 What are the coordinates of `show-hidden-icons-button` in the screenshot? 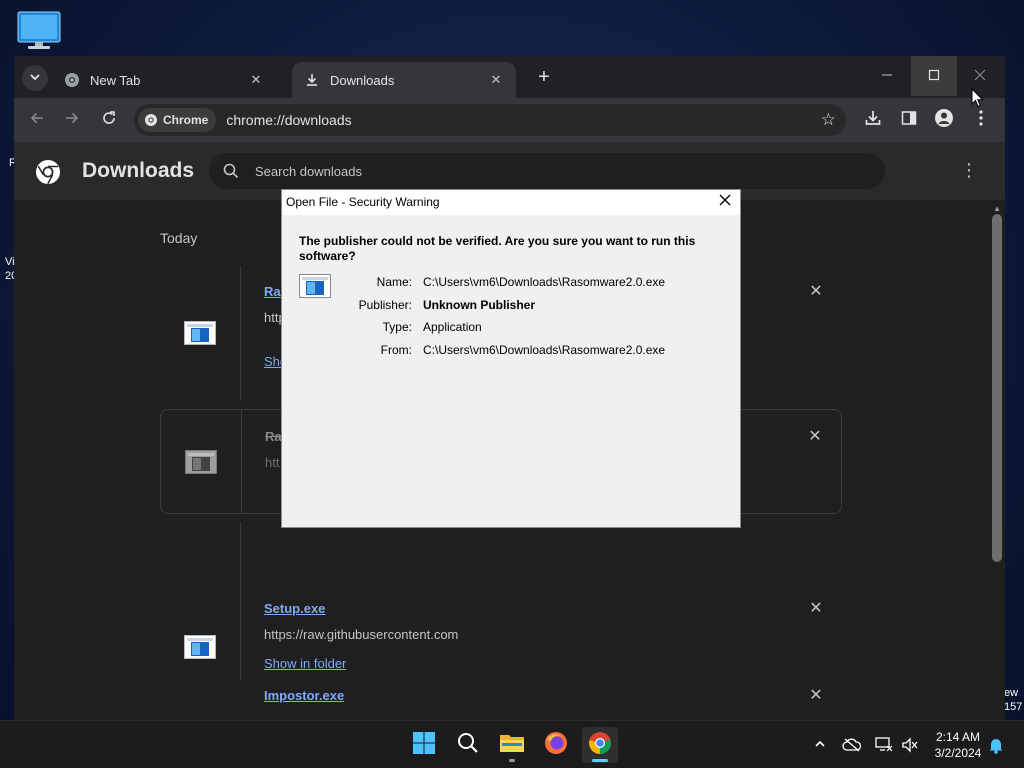 It's located at (820, 745).